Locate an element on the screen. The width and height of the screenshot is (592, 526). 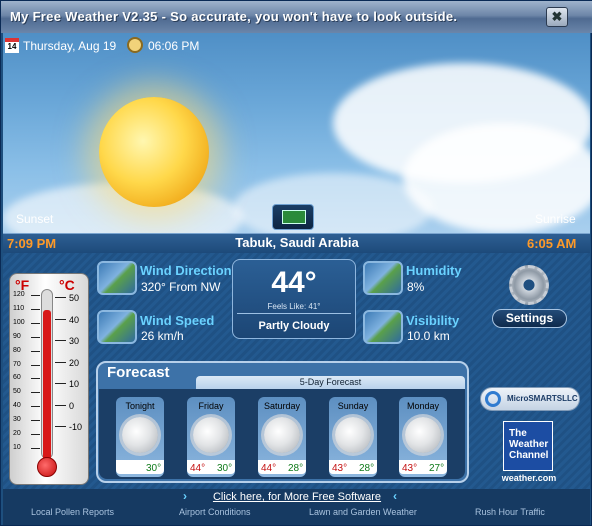
celsius-tick: 20 is located at coordinates (74, 362).